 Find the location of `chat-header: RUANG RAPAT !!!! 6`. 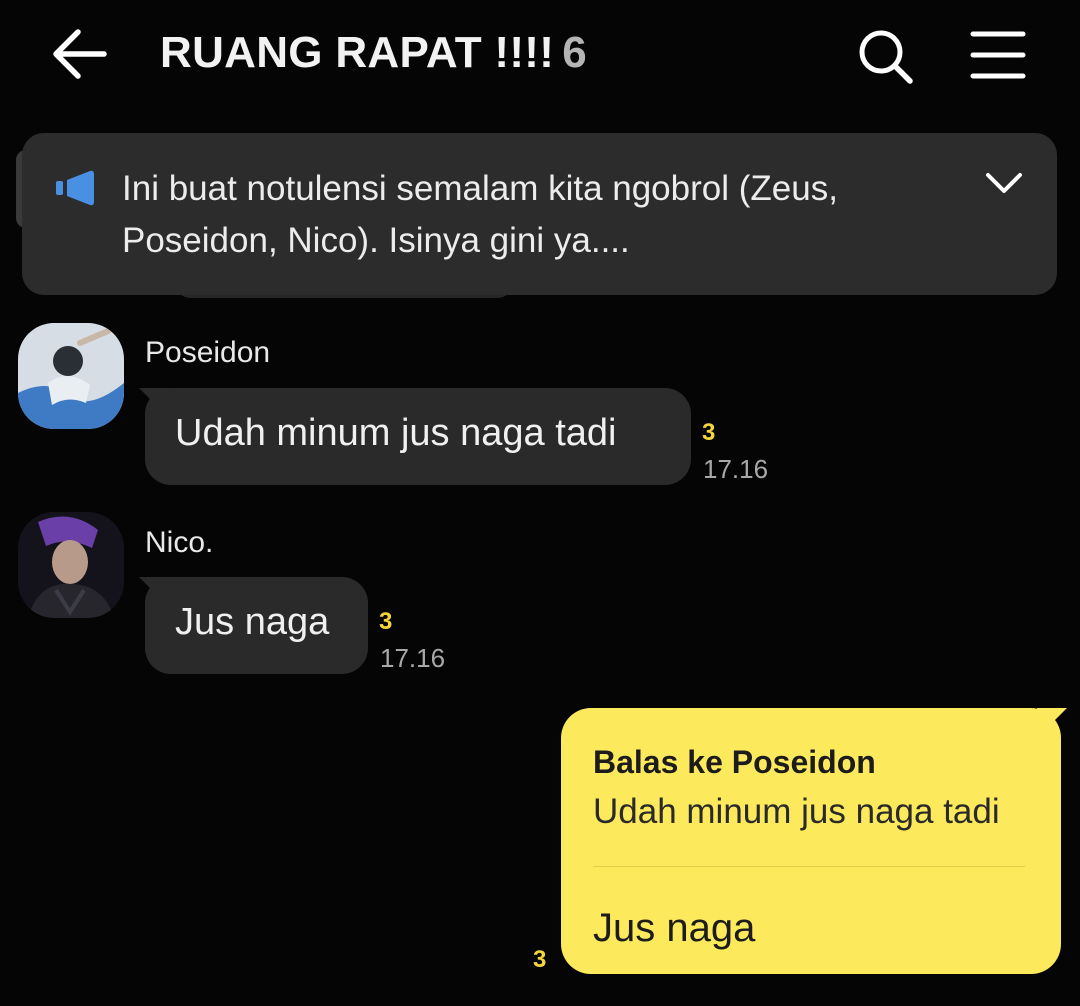

chat-header: RUANG RAPAT !!!! 6 is located at coordinates (540, 55).